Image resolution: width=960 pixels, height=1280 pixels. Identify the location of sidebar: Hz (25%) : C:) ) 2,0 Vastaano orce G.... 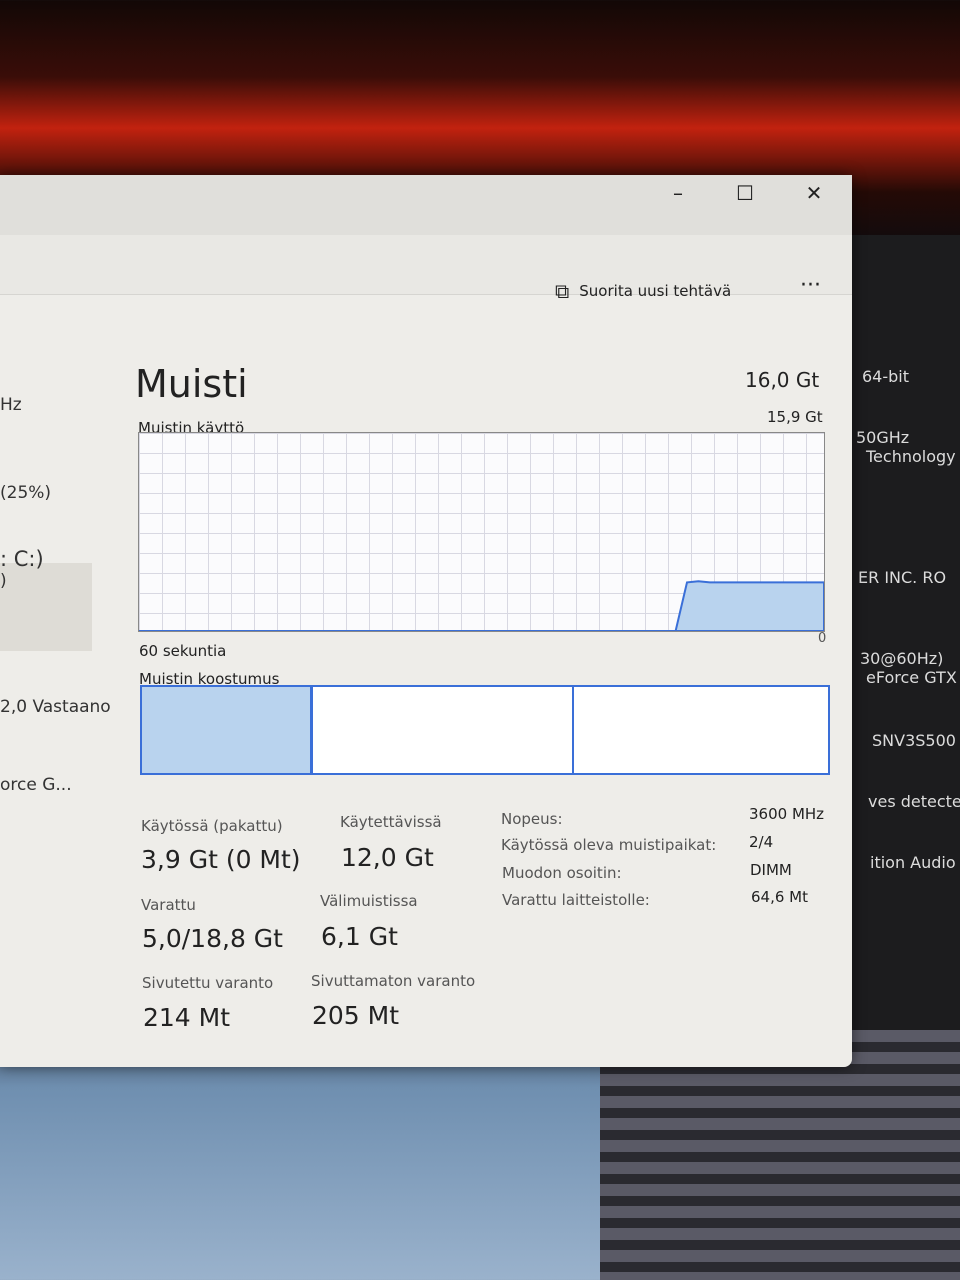
(55, 680).